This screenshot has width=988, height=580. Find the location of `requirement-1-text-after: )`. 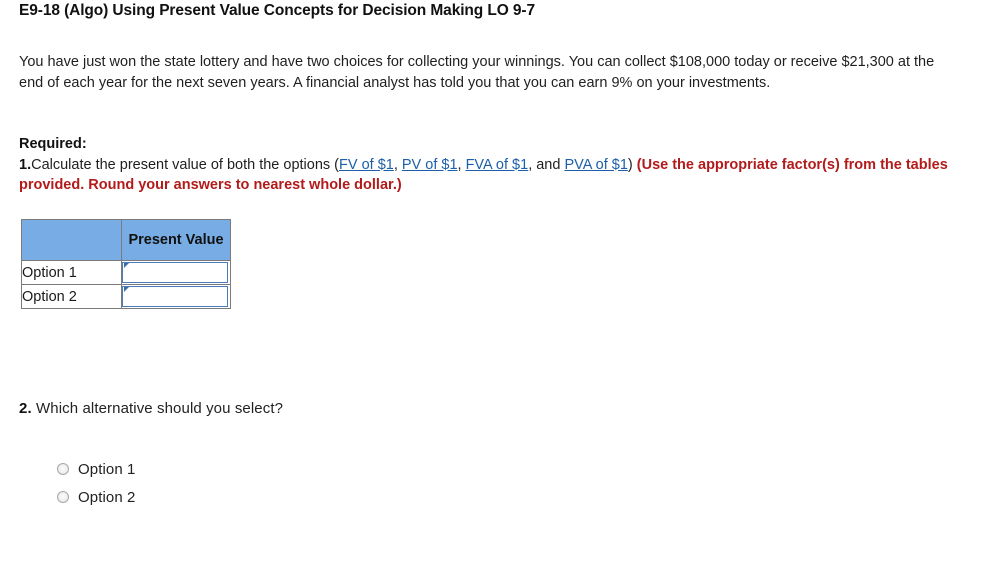

requirement-1-text-after: ) is located at coordinates (630, 164).